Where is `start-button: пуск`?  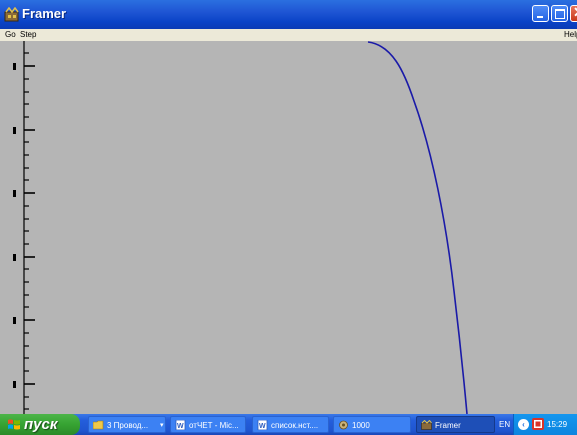
start-button: пуск is located at coordinates (40, 424).